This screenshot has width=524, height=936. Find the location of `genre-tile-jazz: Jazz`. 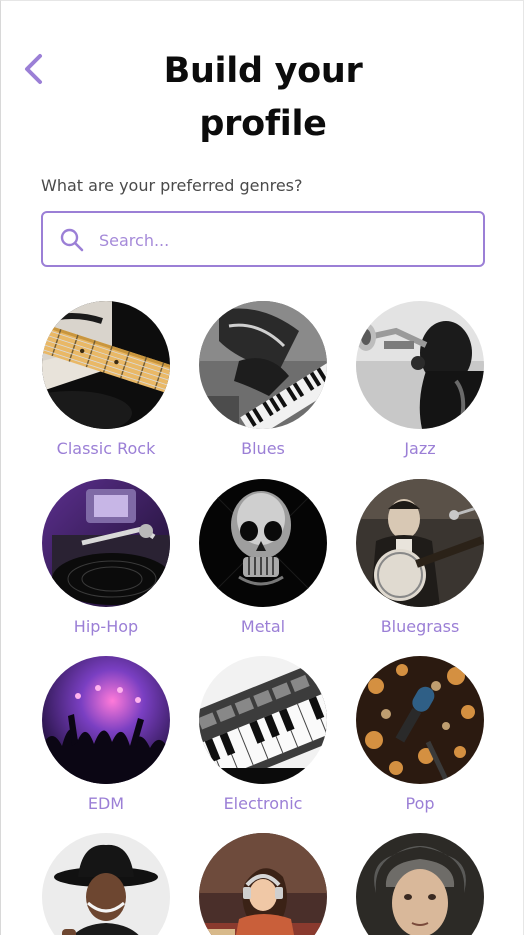

genre-tile-jazz: Jazz is located at coordinates (420, 379).